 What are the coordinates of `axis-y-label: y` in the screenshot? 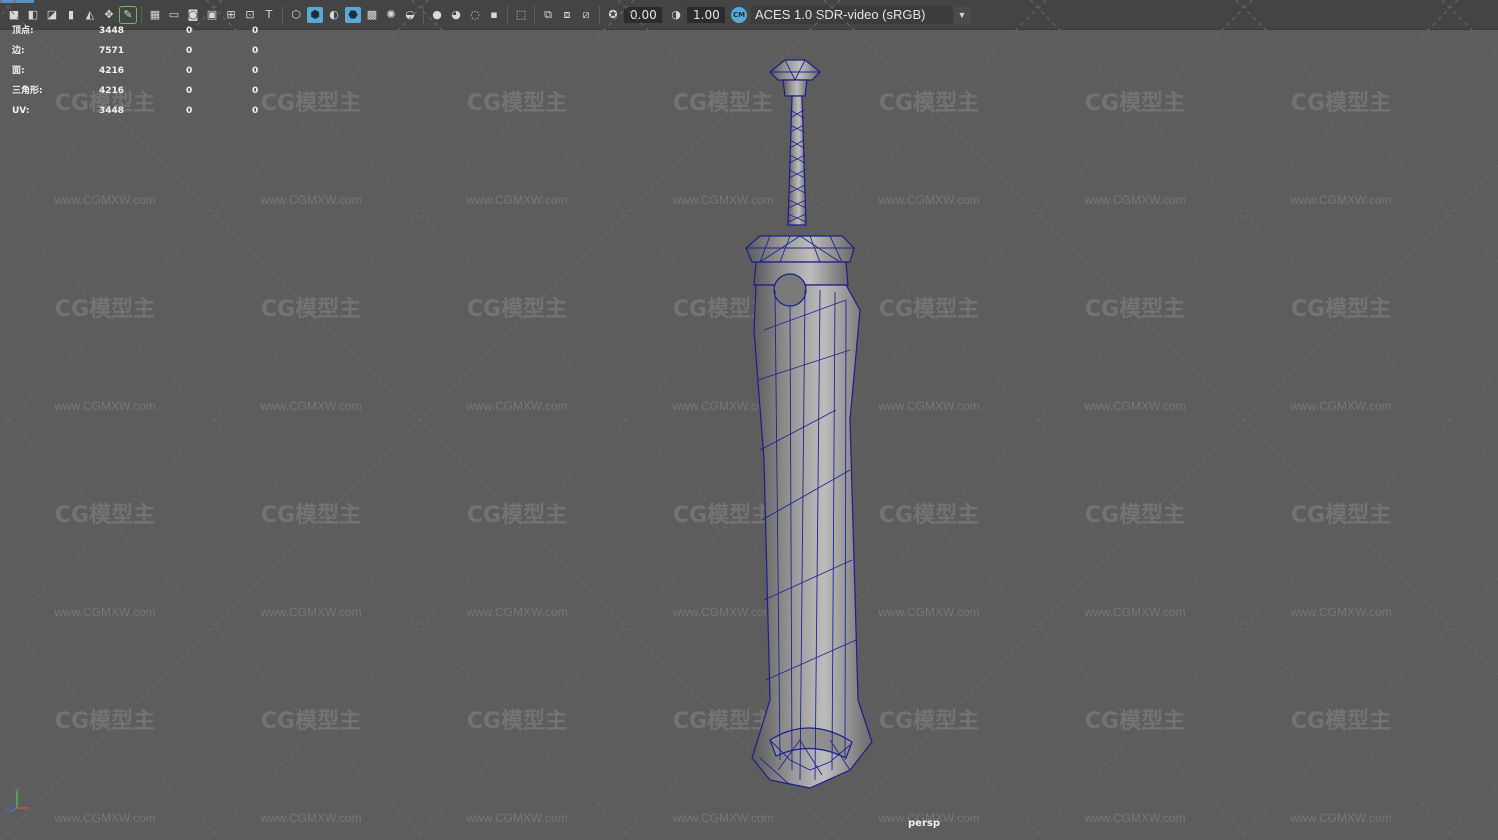 It's located at (17, 790).